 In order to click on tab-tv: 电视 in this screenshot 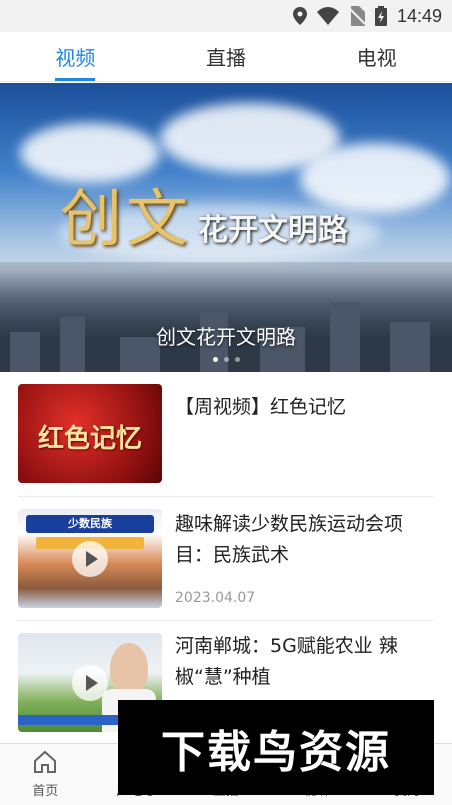, I will do `click(376, 56)`.